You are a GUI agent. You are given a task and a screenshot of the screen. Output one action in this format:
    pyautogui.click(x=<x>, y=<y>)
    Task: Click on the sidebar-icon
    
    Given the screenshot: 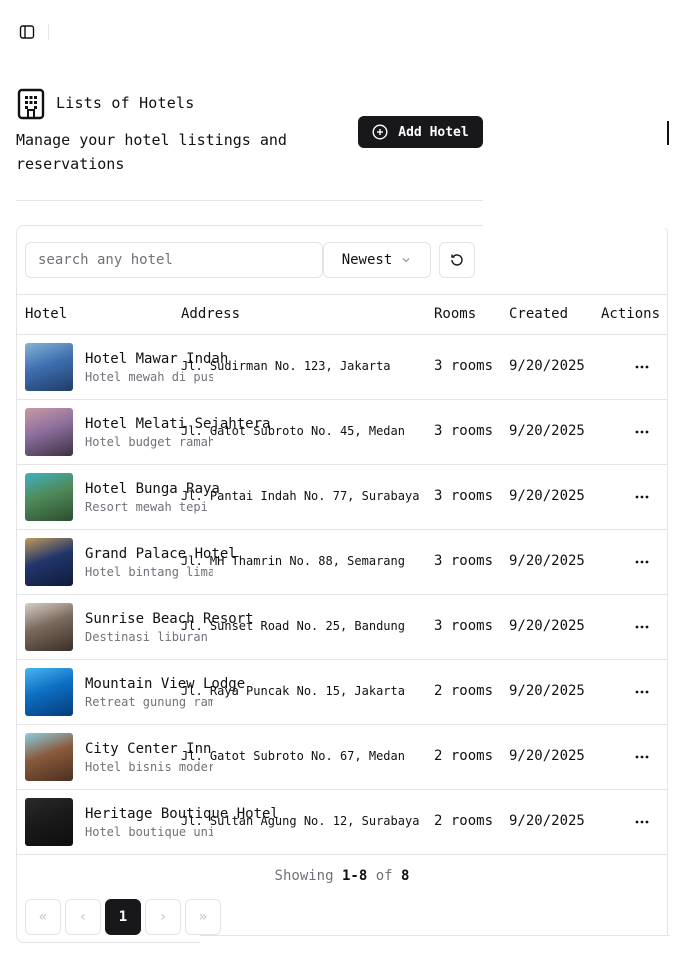 What is the action you would take?
    pyautogui.click(x=27, y=32)
    